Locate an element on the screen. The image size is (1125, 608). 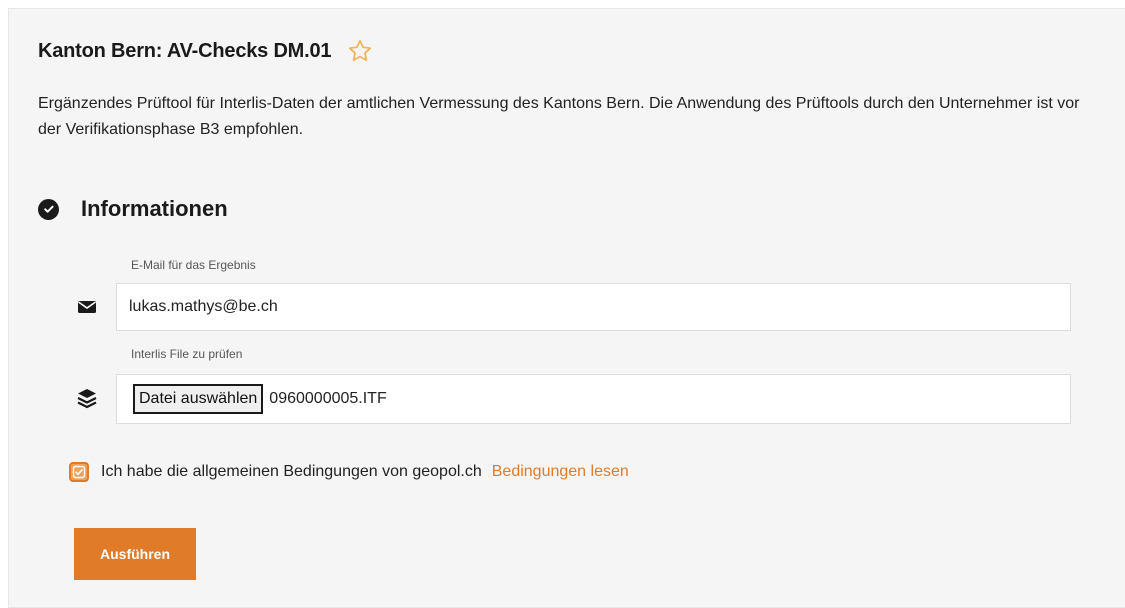
title-row: Kanton Bern: AV-Checks DM.01 is located at coordinates (205, 51).